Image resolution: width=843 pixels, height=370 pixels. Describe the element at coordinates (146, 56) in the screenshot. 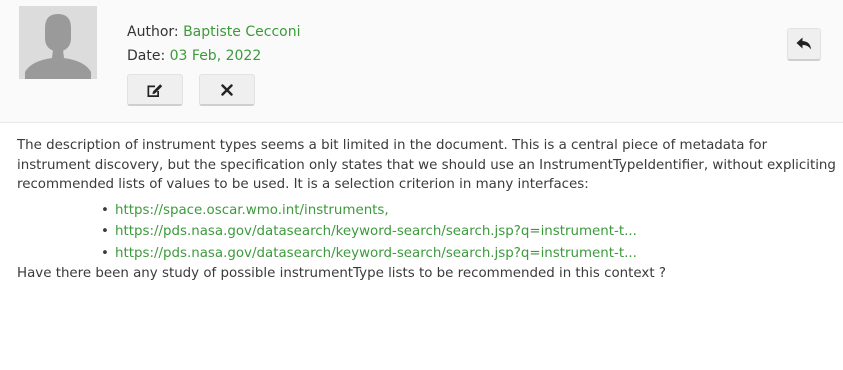

I see `date-label: Date:` at that location.